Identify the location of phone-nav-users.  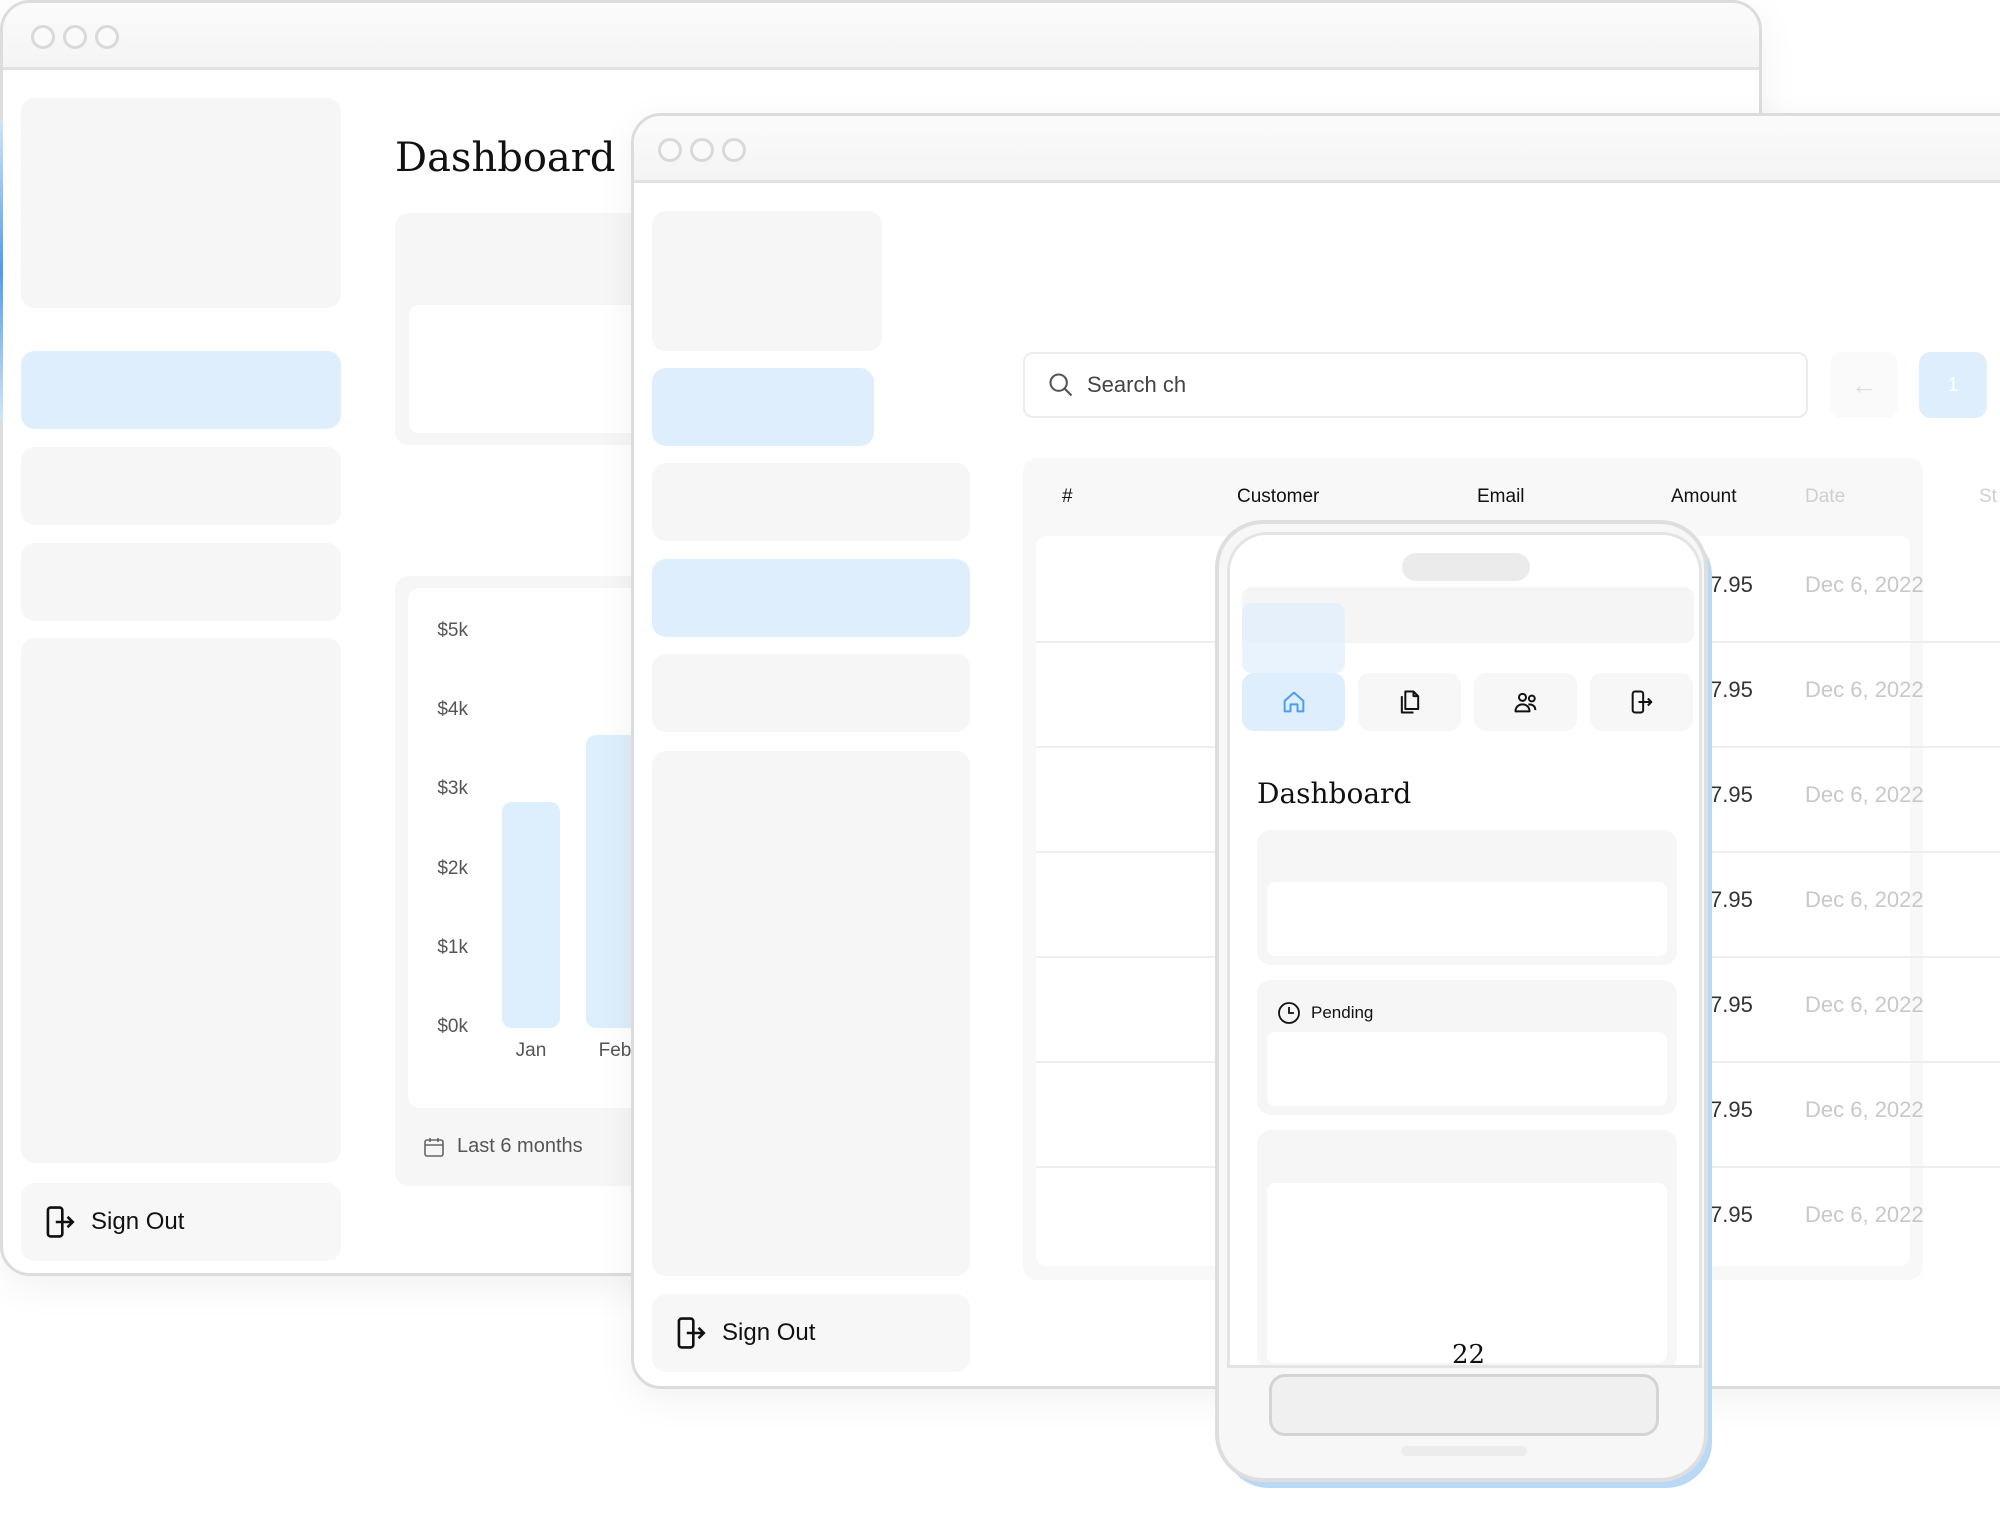
(1525, 702).